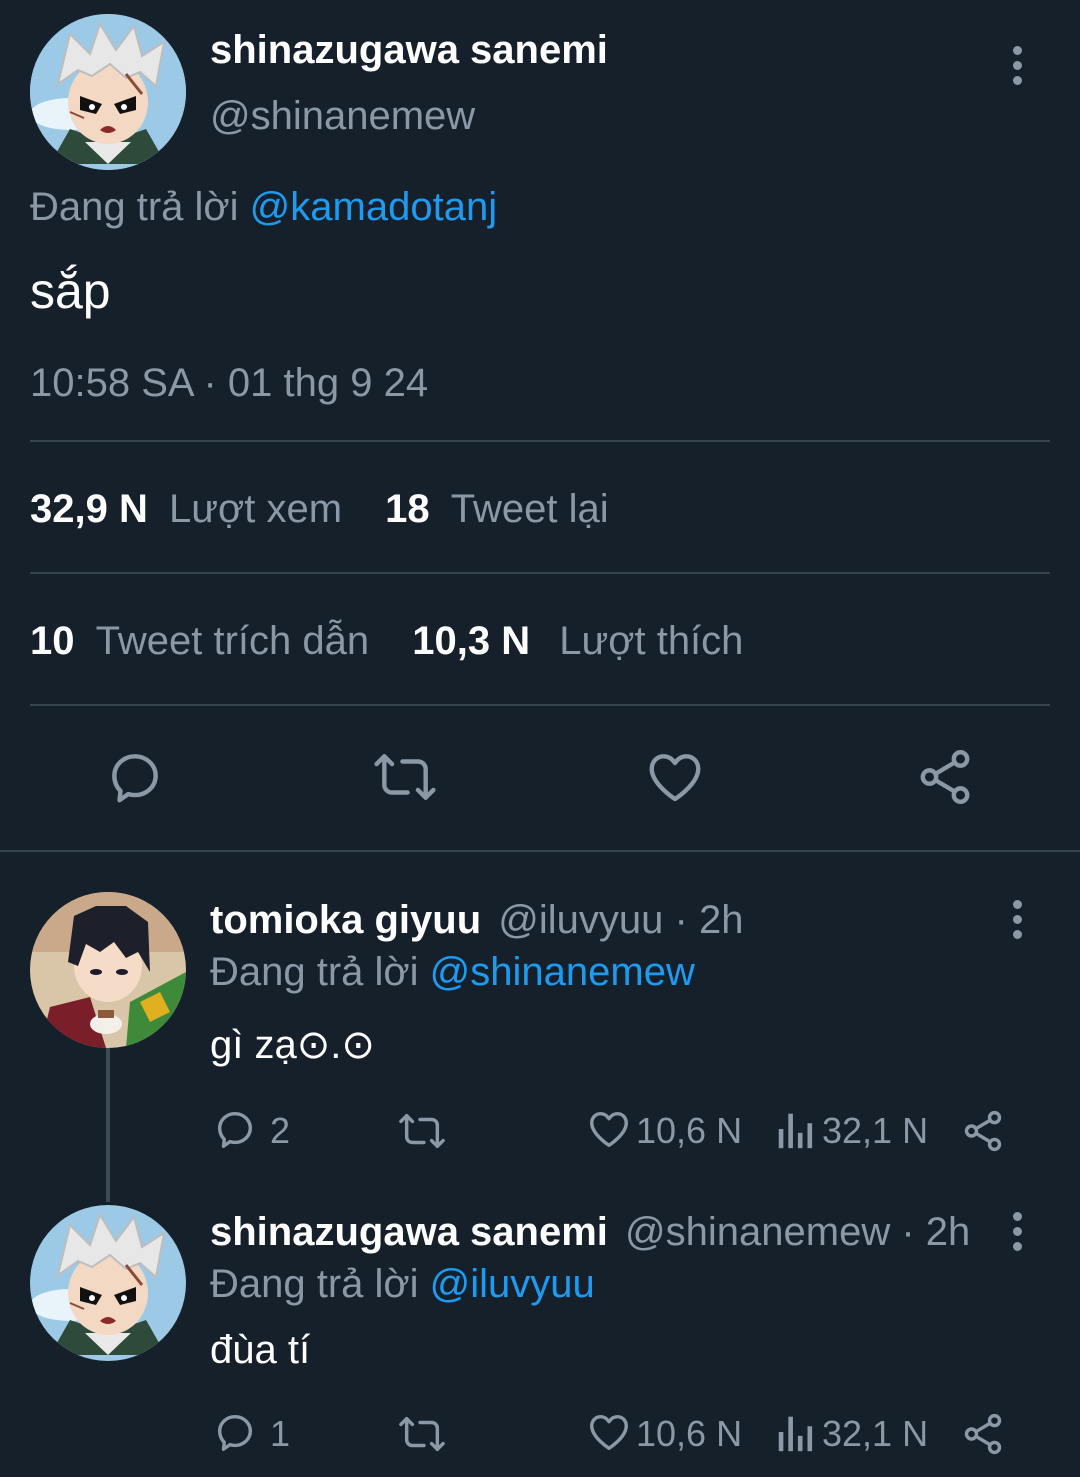  What do you see at coordinates (229, 383) in the screenshot?
I see `tweet-timestamp: 10:58 SA · 01 thg 9 24` at bounding box center [229, 383].